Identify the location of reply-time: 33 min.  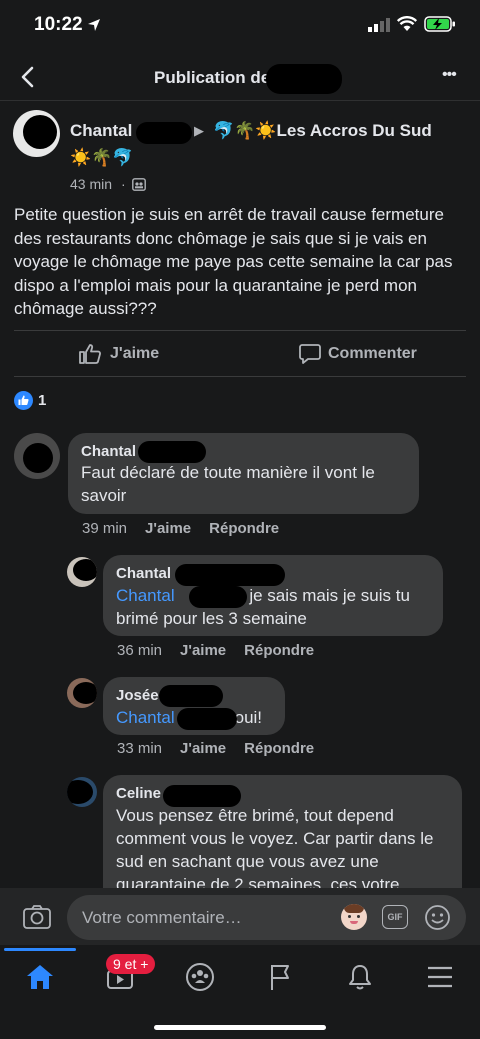
(140, 748).